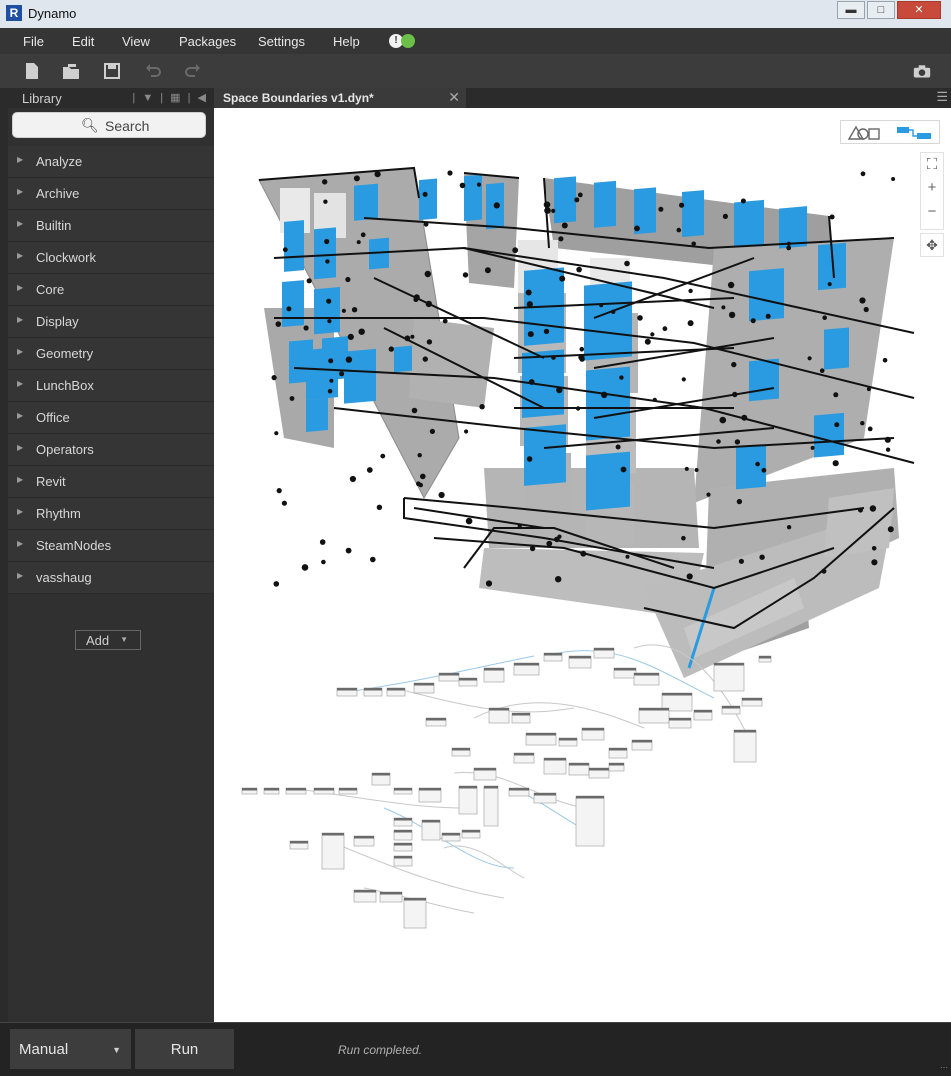  What do you see at coordinates (111, 258) in the screenshot?
I see `library-category-clockwork: ▶ Clockwork` at bounding box center [111, 258].